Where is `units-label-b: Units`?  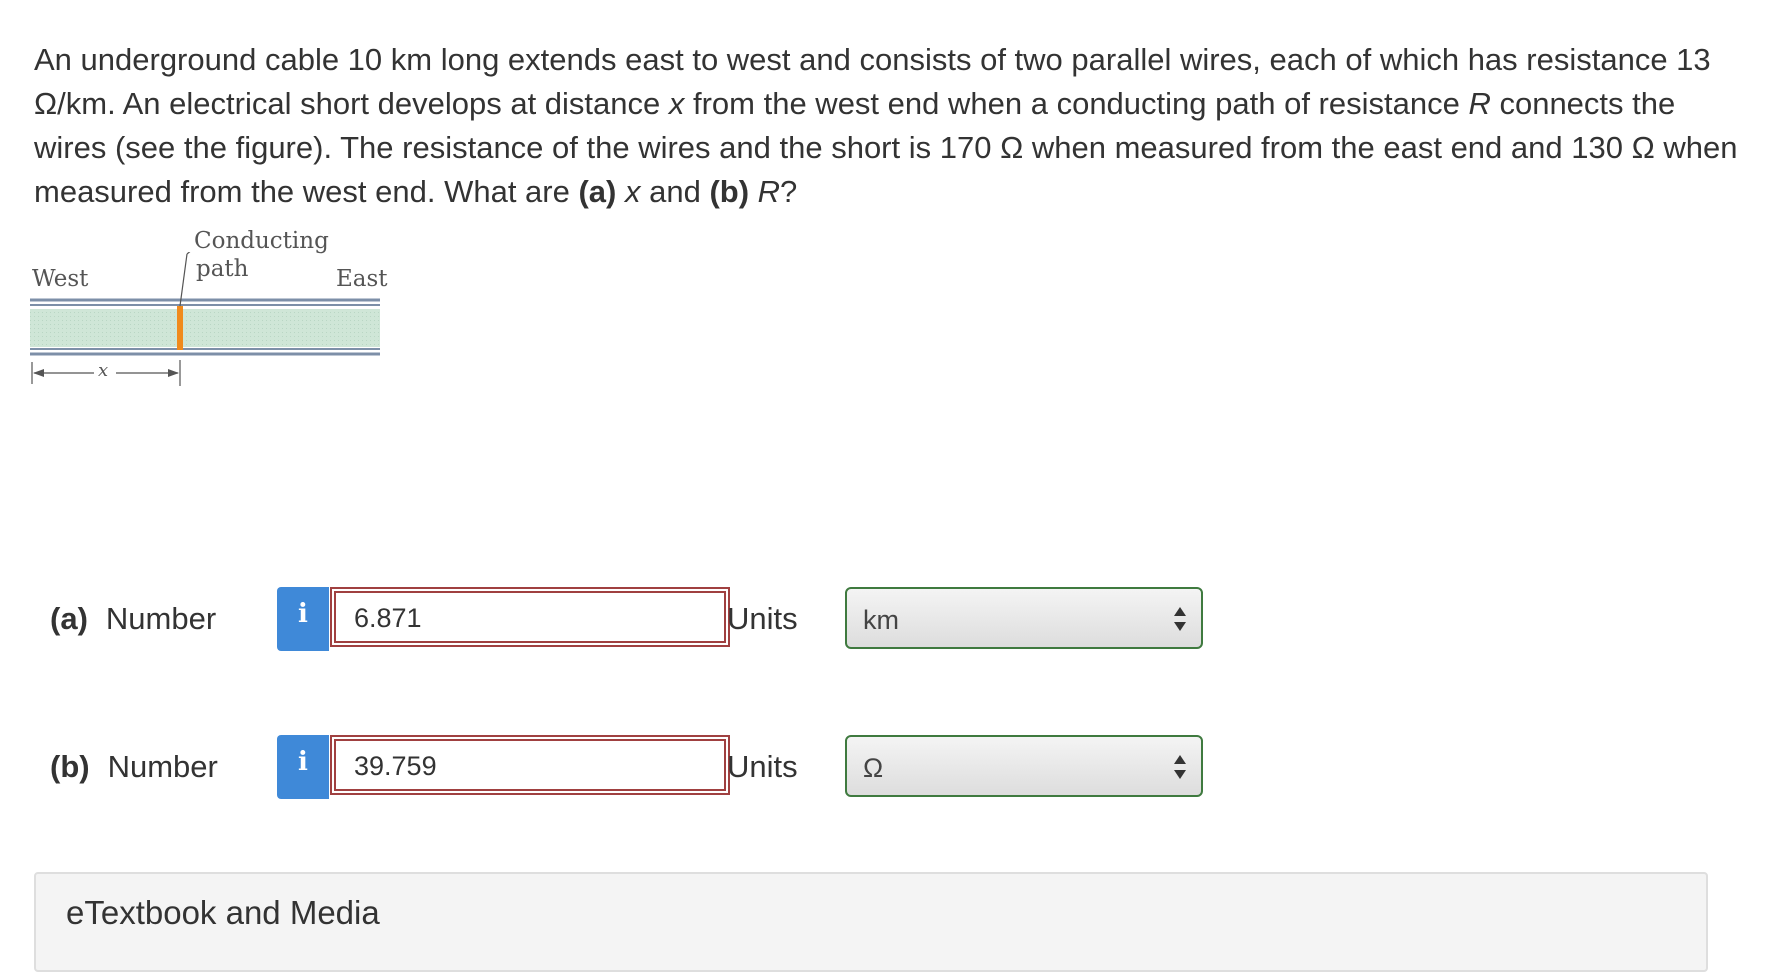
units-label-b: Units is located at coordinates (762, 766).